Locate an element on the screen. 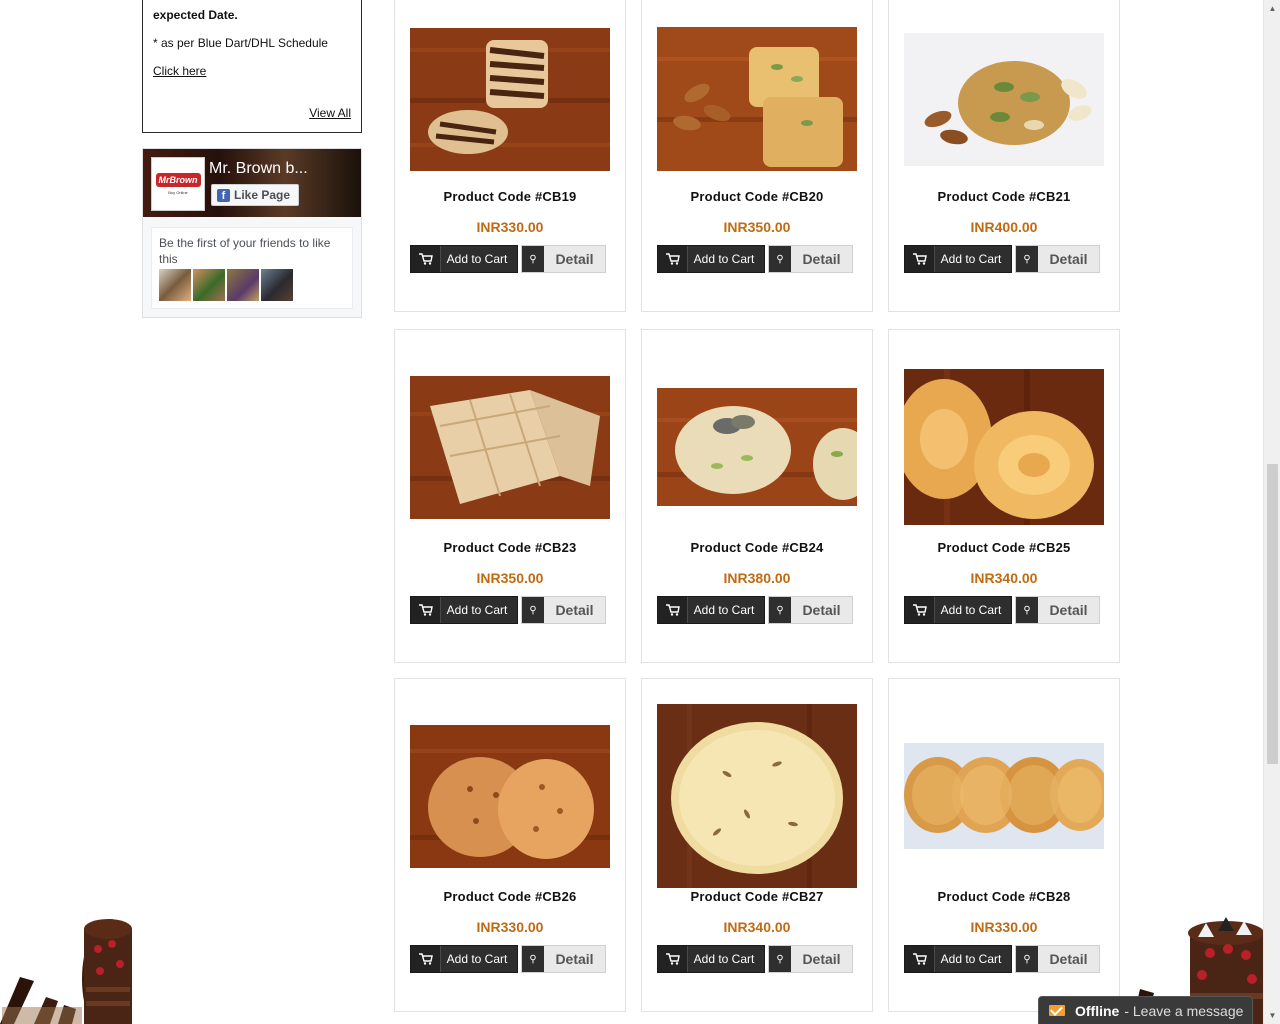  product-image-round-cookie is located at coordinates (510, 796).